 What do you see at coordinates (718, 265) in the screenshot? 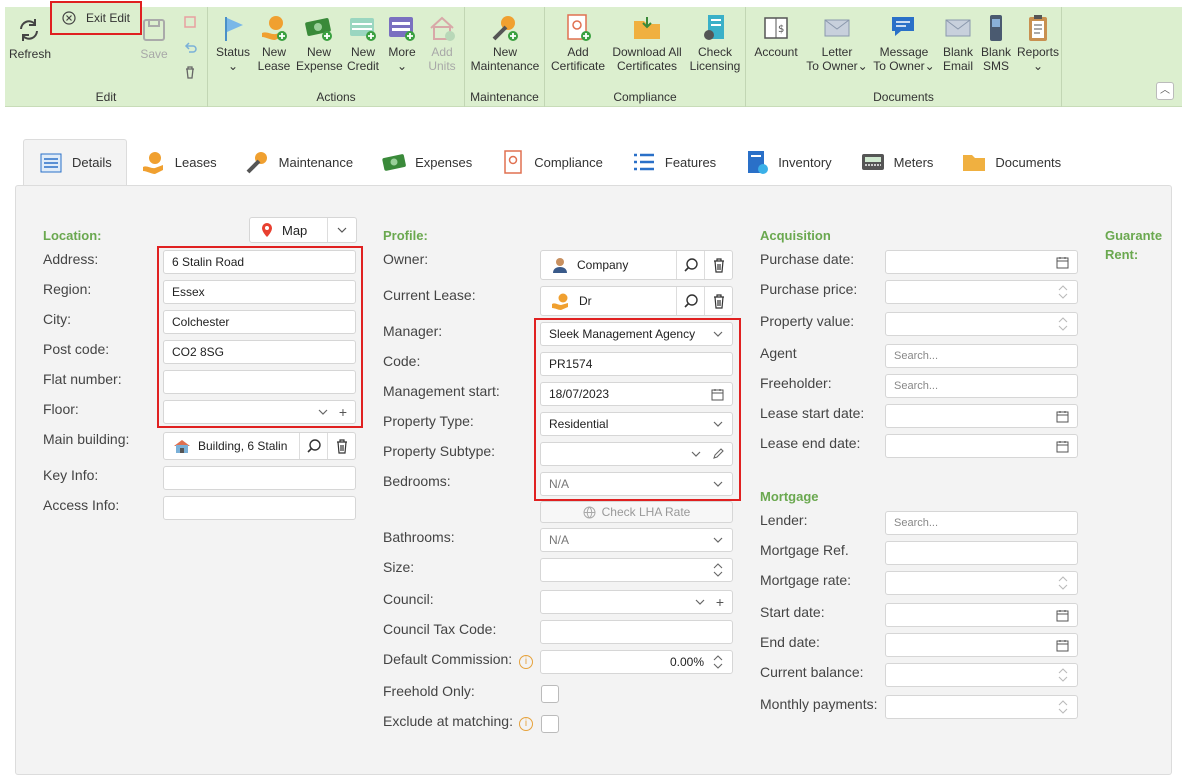
I see `owner-delete-button` at bounding box center [718, 265].